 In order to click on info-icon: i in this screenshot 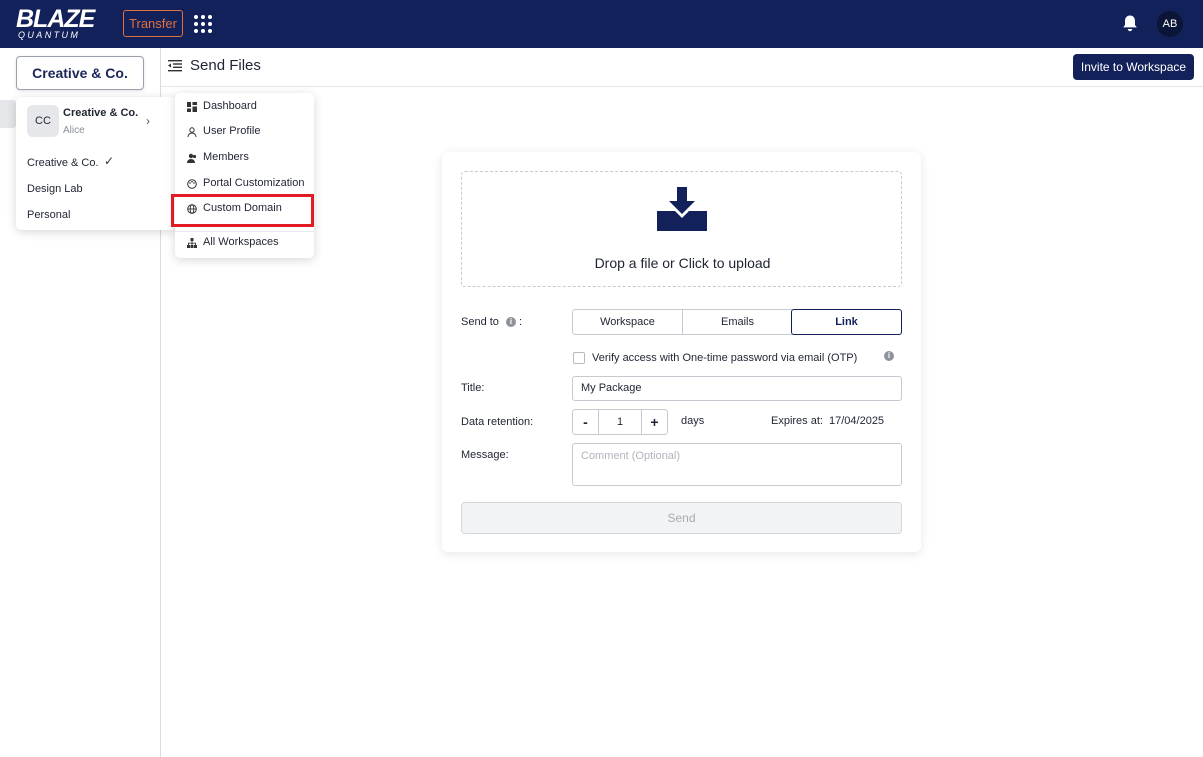, I will do `click(511, 322)`.